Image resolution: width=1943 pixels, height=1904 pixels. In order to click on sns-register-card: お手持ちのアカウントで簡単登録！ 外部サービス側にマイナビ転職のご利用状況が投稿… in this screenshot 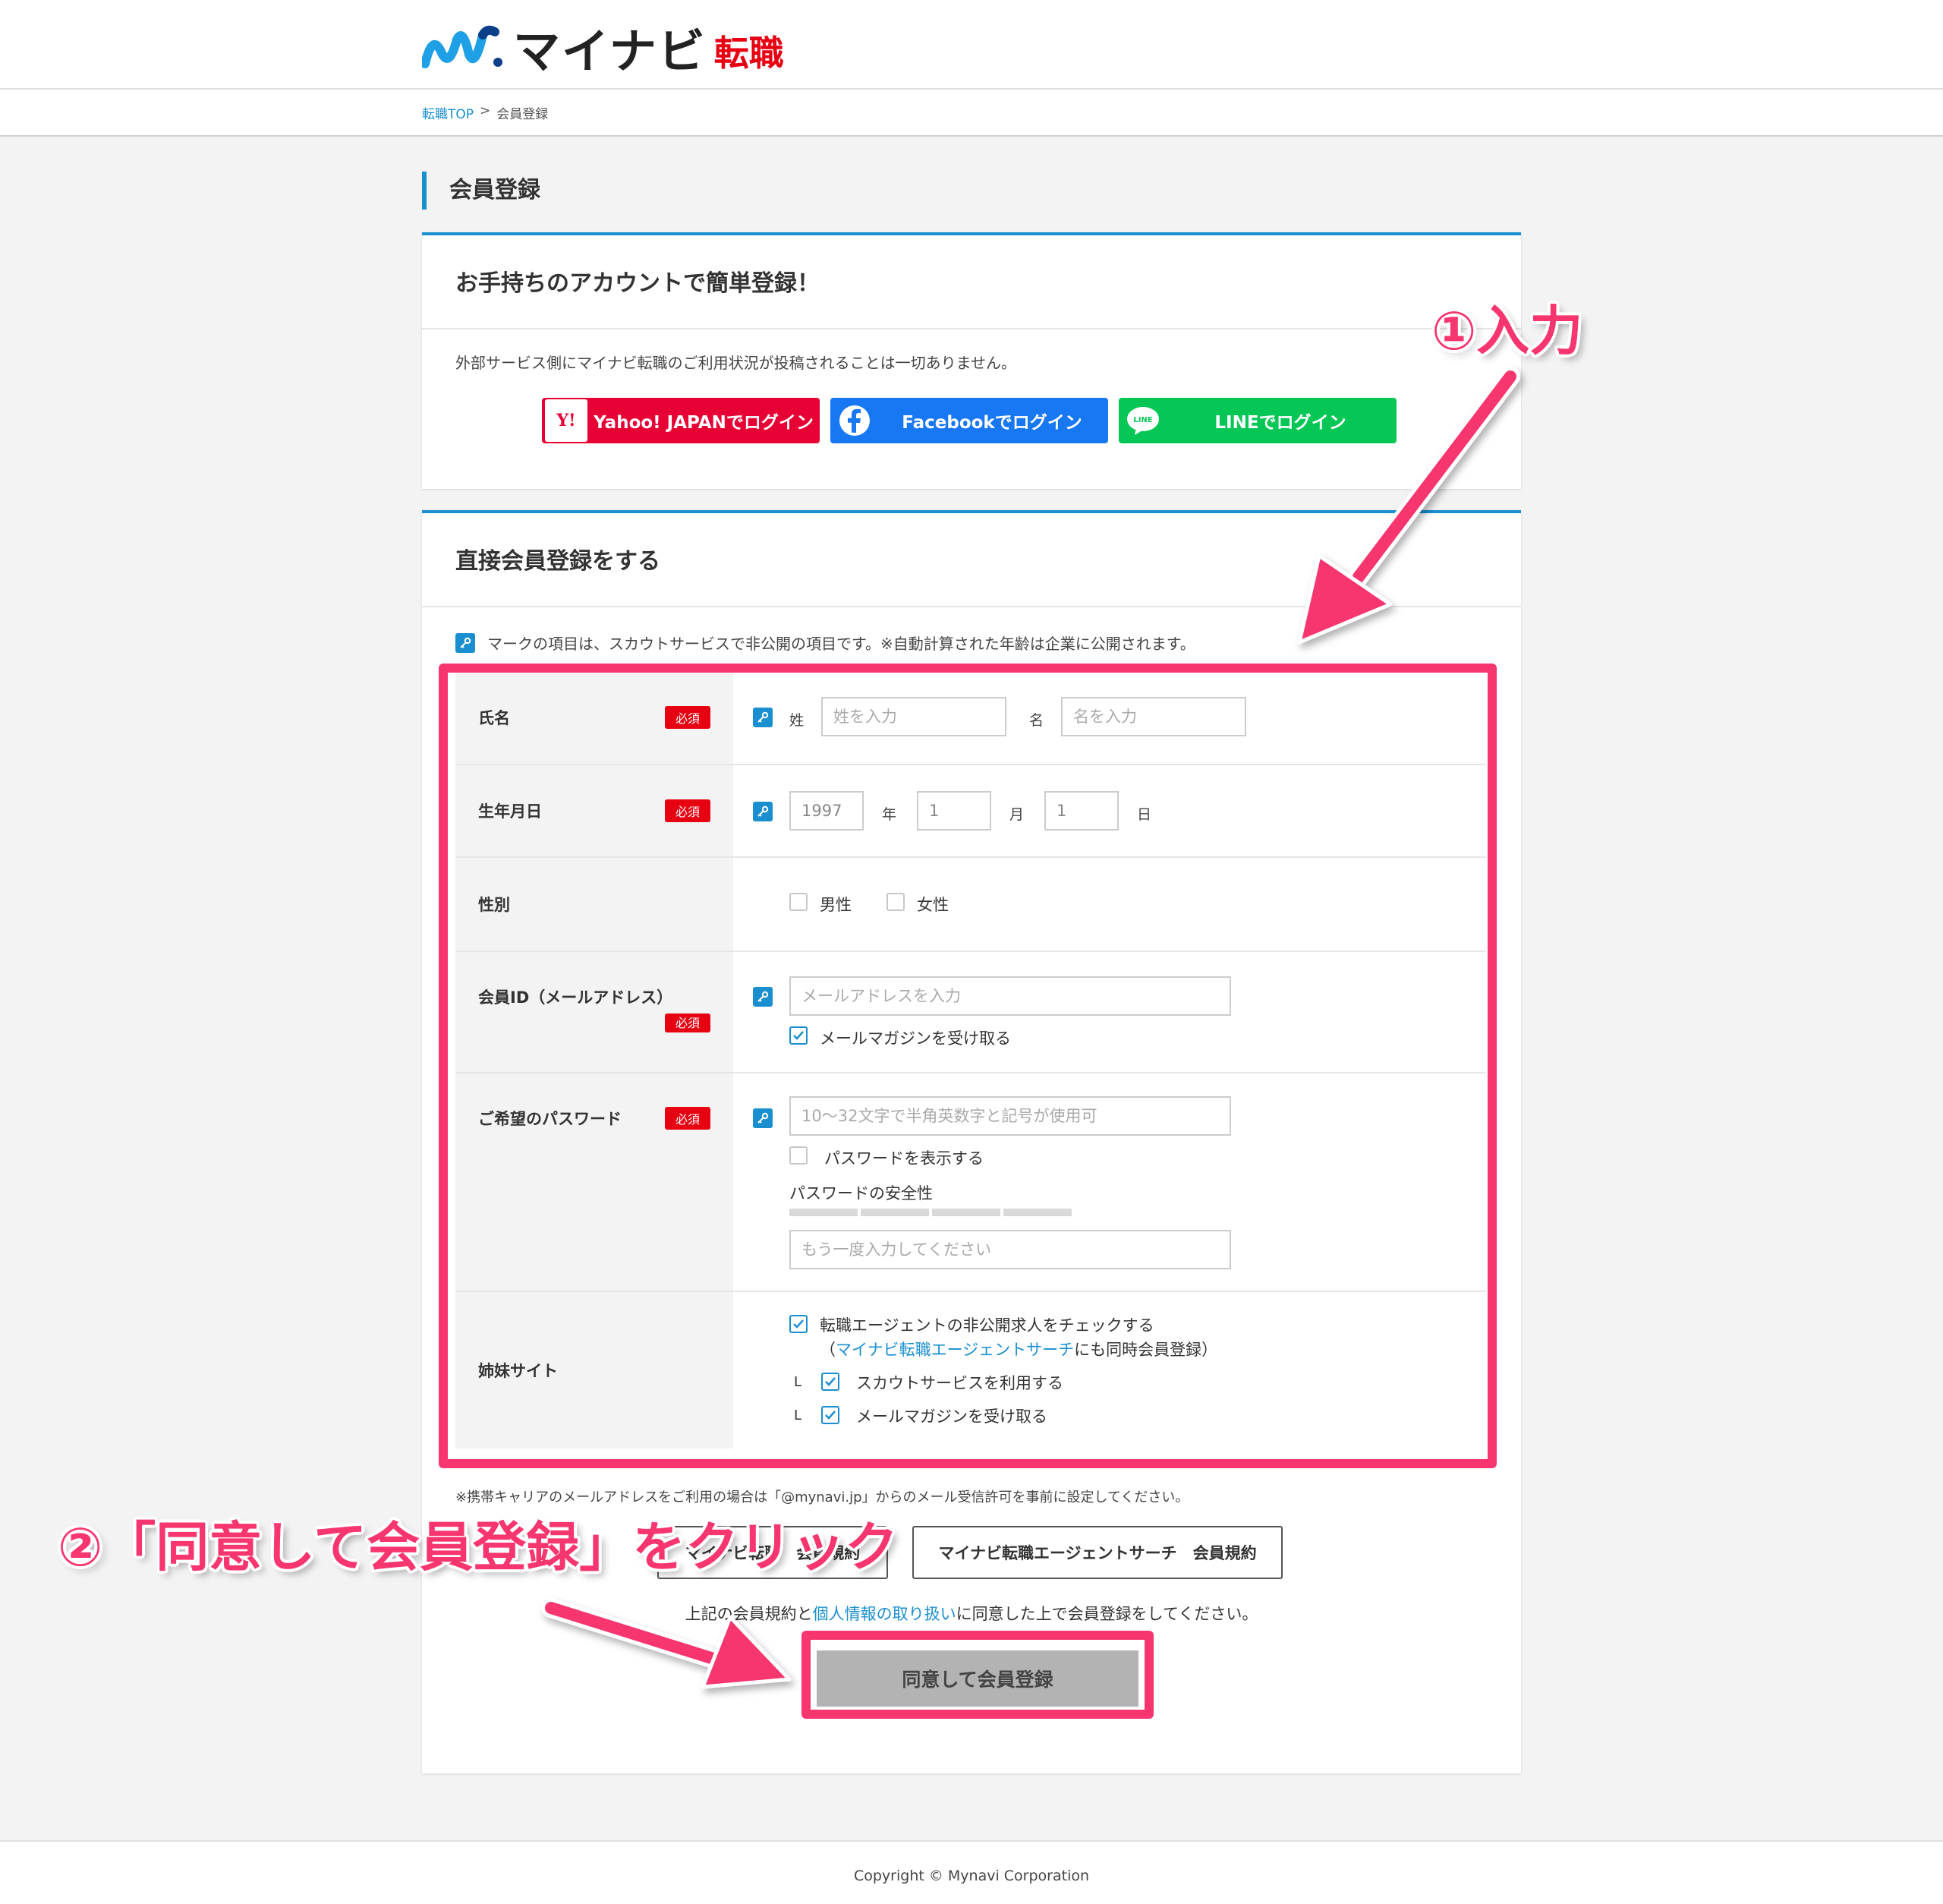, I will do `click(971, 361)`.